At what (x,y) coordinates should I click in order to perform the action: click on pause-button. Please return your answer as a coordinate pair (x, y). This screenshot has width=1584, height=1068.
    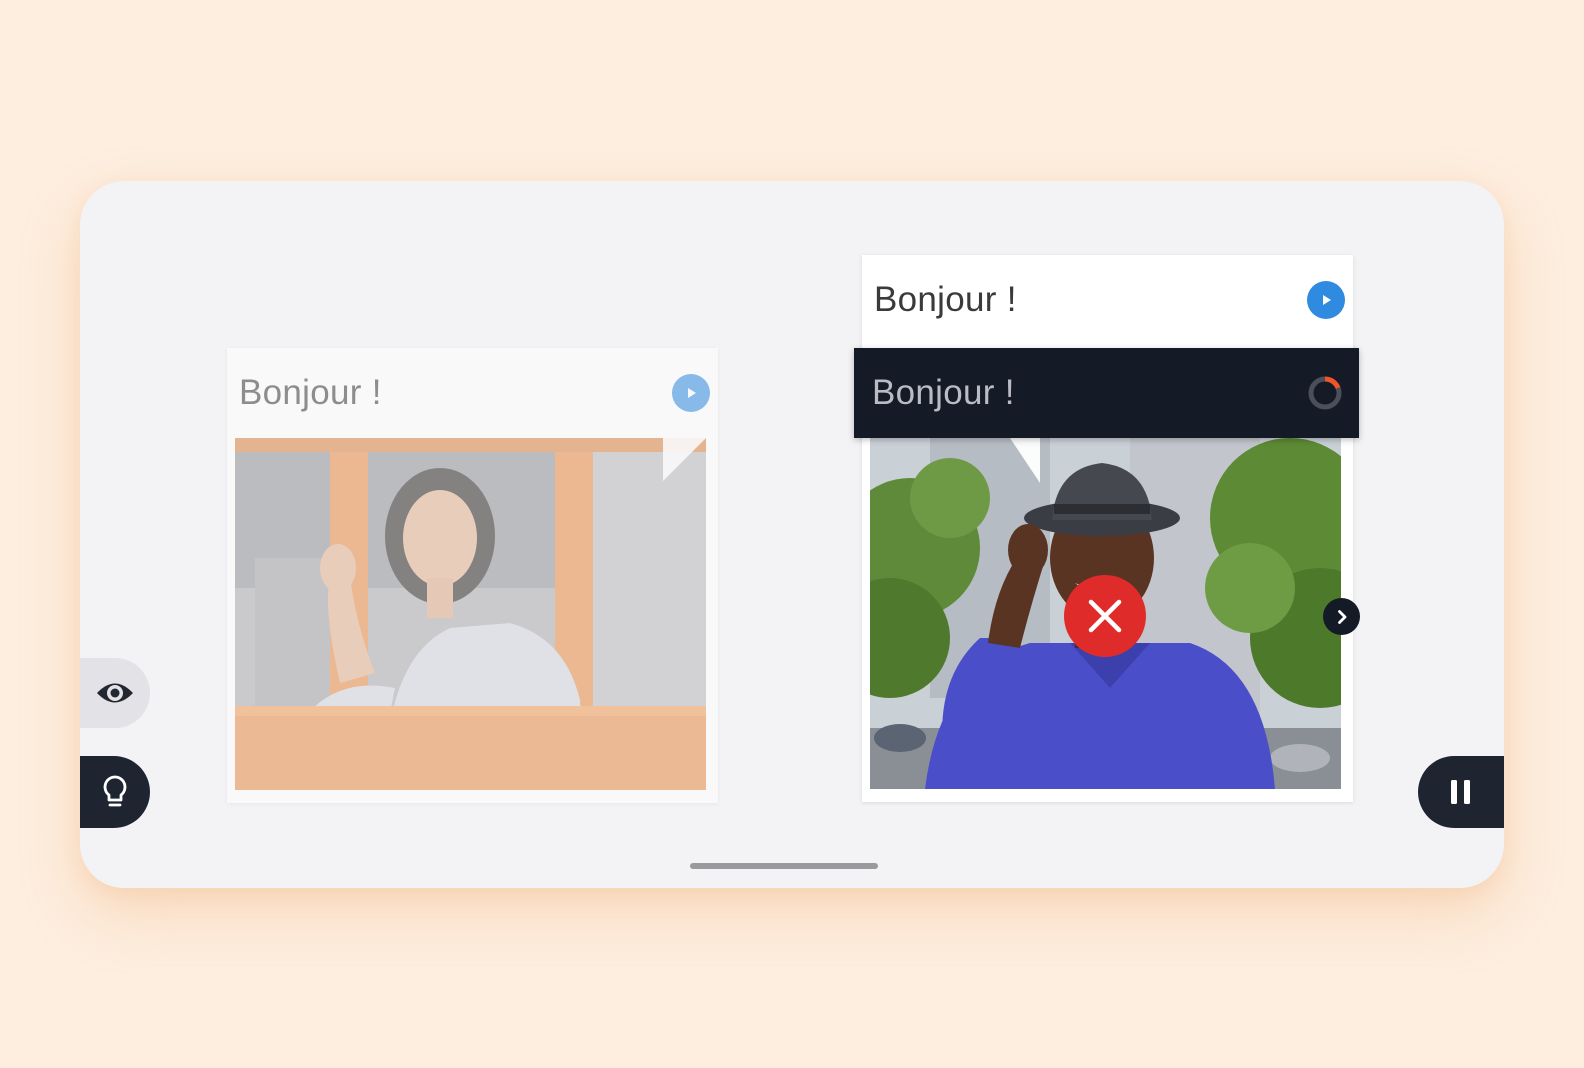
    Looking at the image, I should click on (1461, 792).